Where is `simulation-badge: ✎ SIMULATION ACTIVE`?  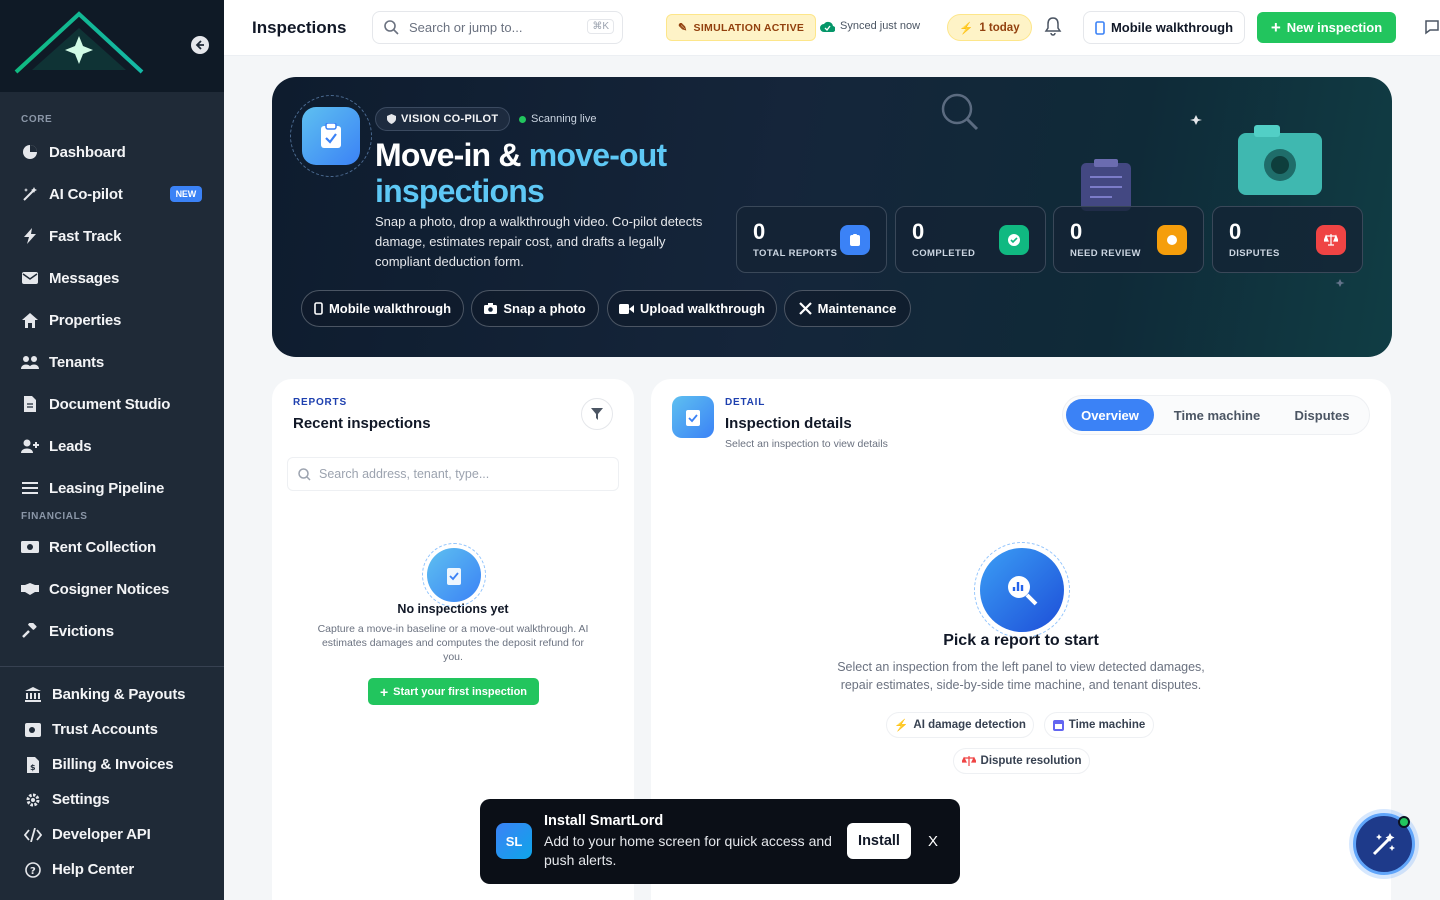
simulation-badge: ✎ SIMULATION ACTIVE is located at coordinates (741, 27).